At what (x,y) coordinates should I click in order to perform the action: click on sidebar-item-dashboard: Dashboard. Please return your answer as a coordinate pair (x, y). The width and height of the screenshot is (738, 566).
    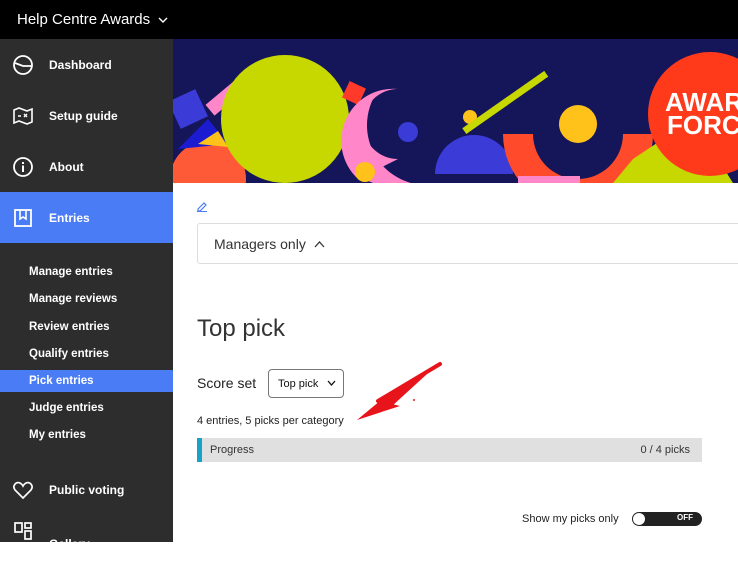
    Looking at the image, I should click on (86, 64).